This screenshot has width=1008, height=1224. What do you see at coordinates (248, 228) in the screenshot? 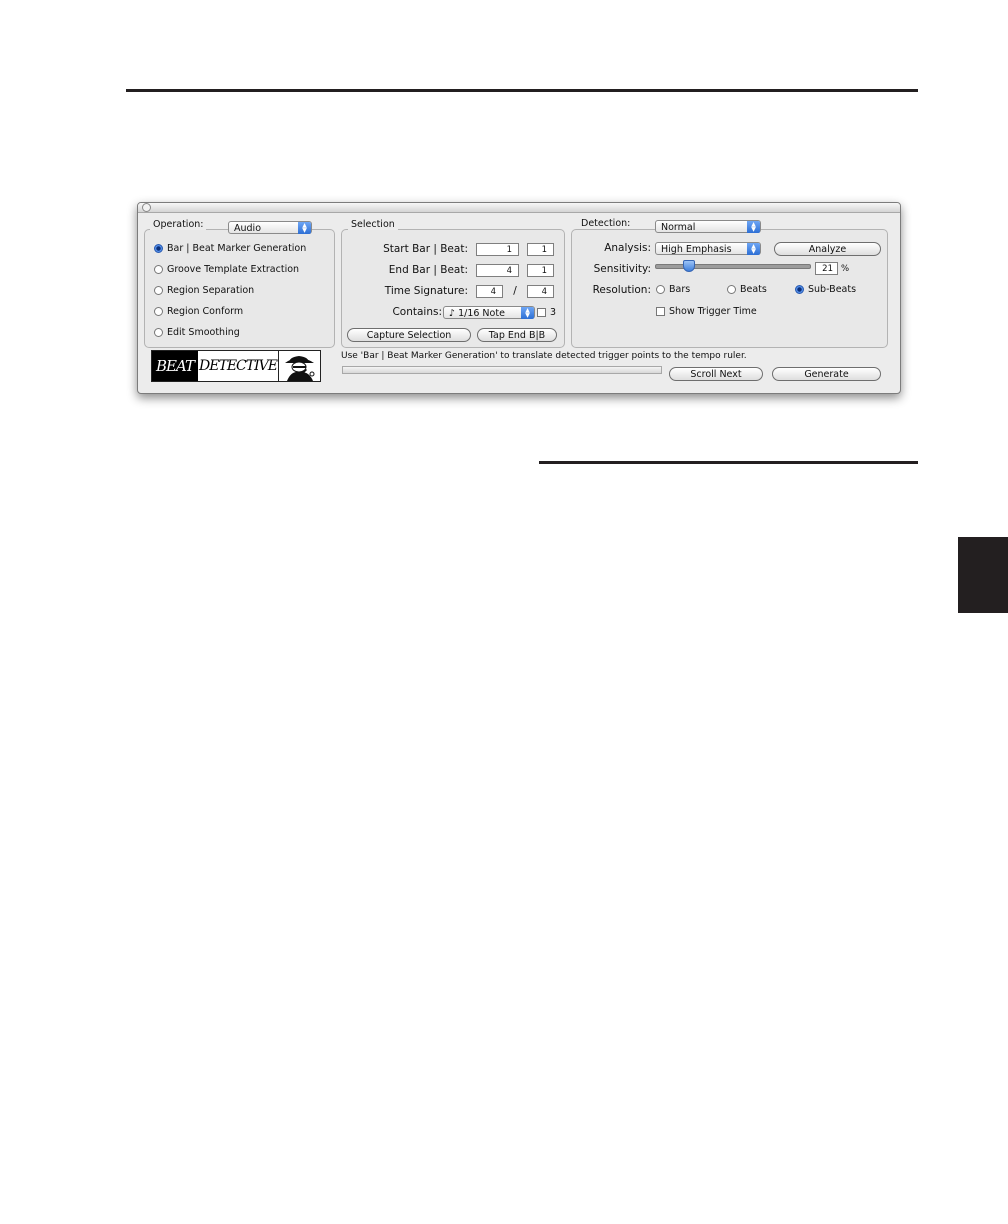
I see `operation-popup-value: Audio` at bounding box center [248, 228].